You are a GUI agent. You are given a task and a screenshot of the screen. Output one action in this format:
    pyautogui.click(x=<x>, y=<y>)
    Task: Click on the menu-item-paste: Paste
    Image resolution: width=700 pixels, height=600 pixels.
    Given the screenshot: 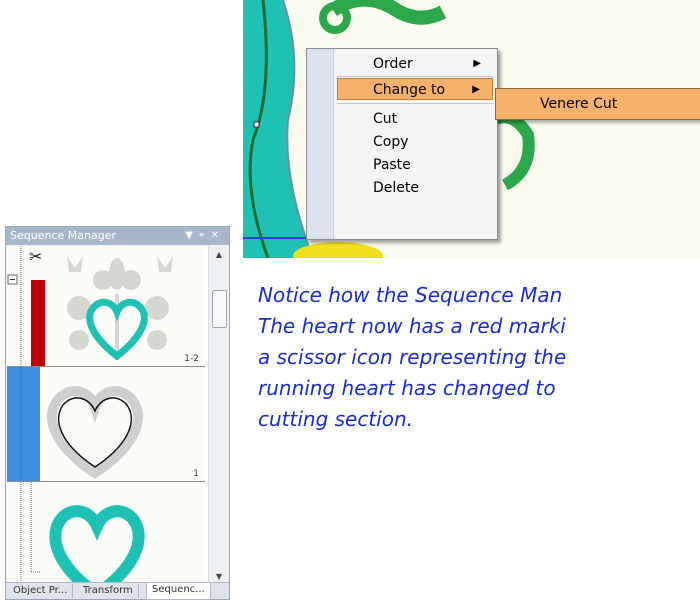 What is the action you would take?
    pyautogui.click(x=415, y=165)
    